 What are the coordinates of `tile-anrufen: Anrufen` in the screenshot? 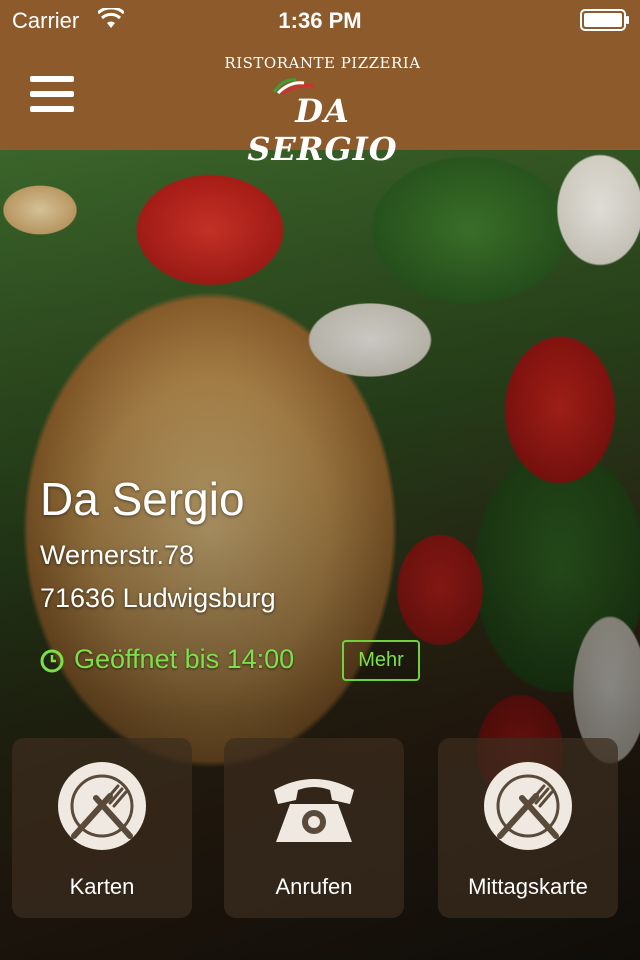 It's located at (314, 828).